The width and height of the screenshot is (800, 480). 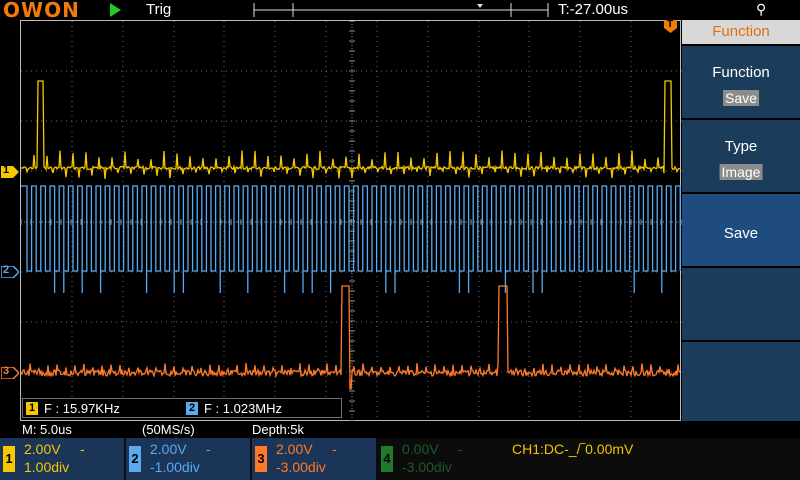 What do you see at coordinates (420, 449) in the screenshot?
I see `ch4-volts: 0.00V` at bounding box center [420, 449].